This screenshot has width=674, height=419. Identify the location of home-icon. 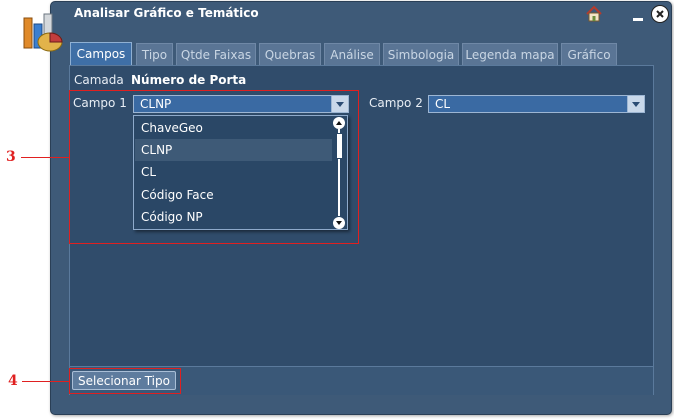
(594, 14).